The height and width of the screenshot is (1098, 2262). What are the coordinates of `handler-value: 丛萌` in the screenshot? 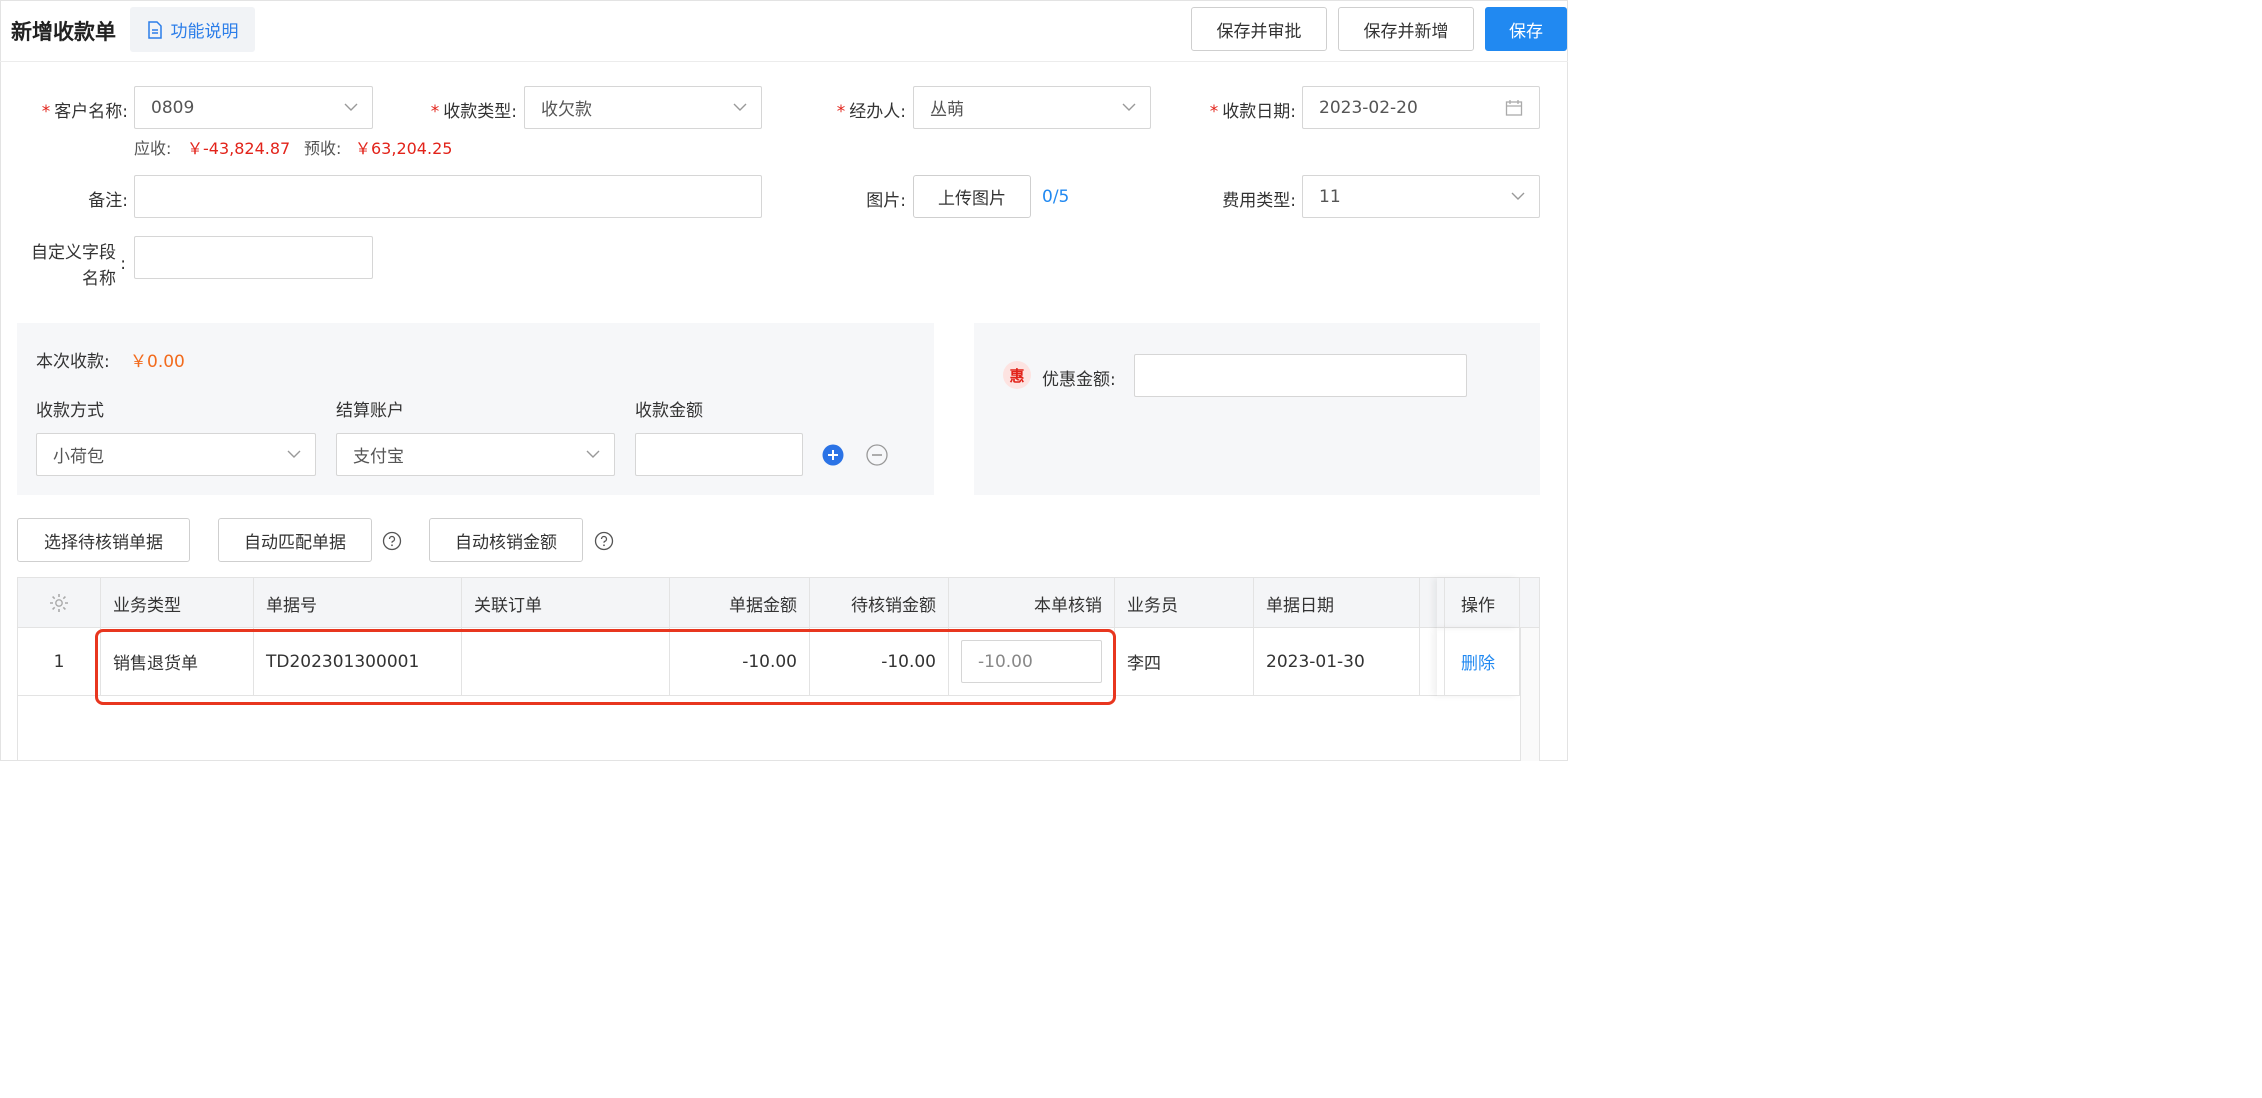 It's located at (947, 110).